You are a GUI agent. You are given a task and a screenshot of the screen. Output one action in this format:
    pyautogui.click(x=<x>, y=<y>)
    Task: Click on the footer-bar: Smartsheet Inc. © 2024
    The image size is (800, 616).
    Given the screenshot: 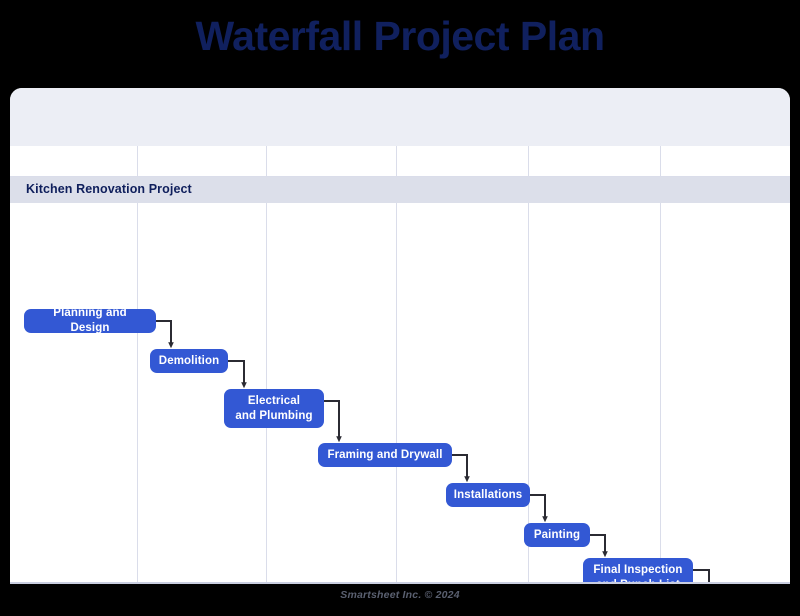 What is the action you would take?
    pyautogui.click(x=400, y=600)
    